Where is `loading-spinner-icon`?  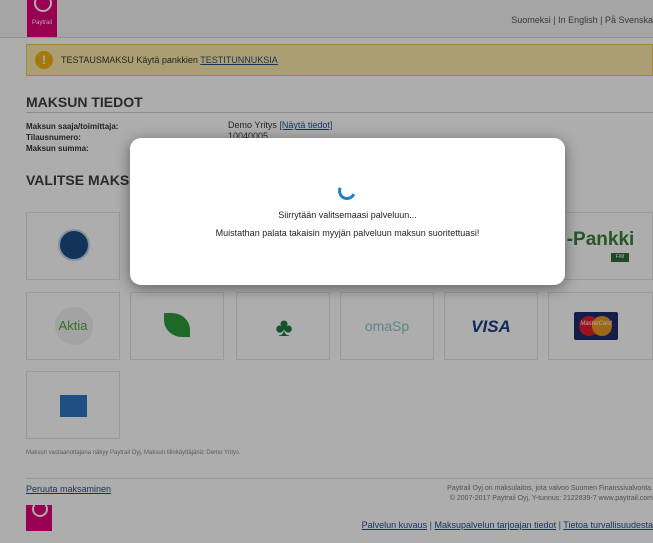 loading-spinner-icon is located at coordinates (347, 191).